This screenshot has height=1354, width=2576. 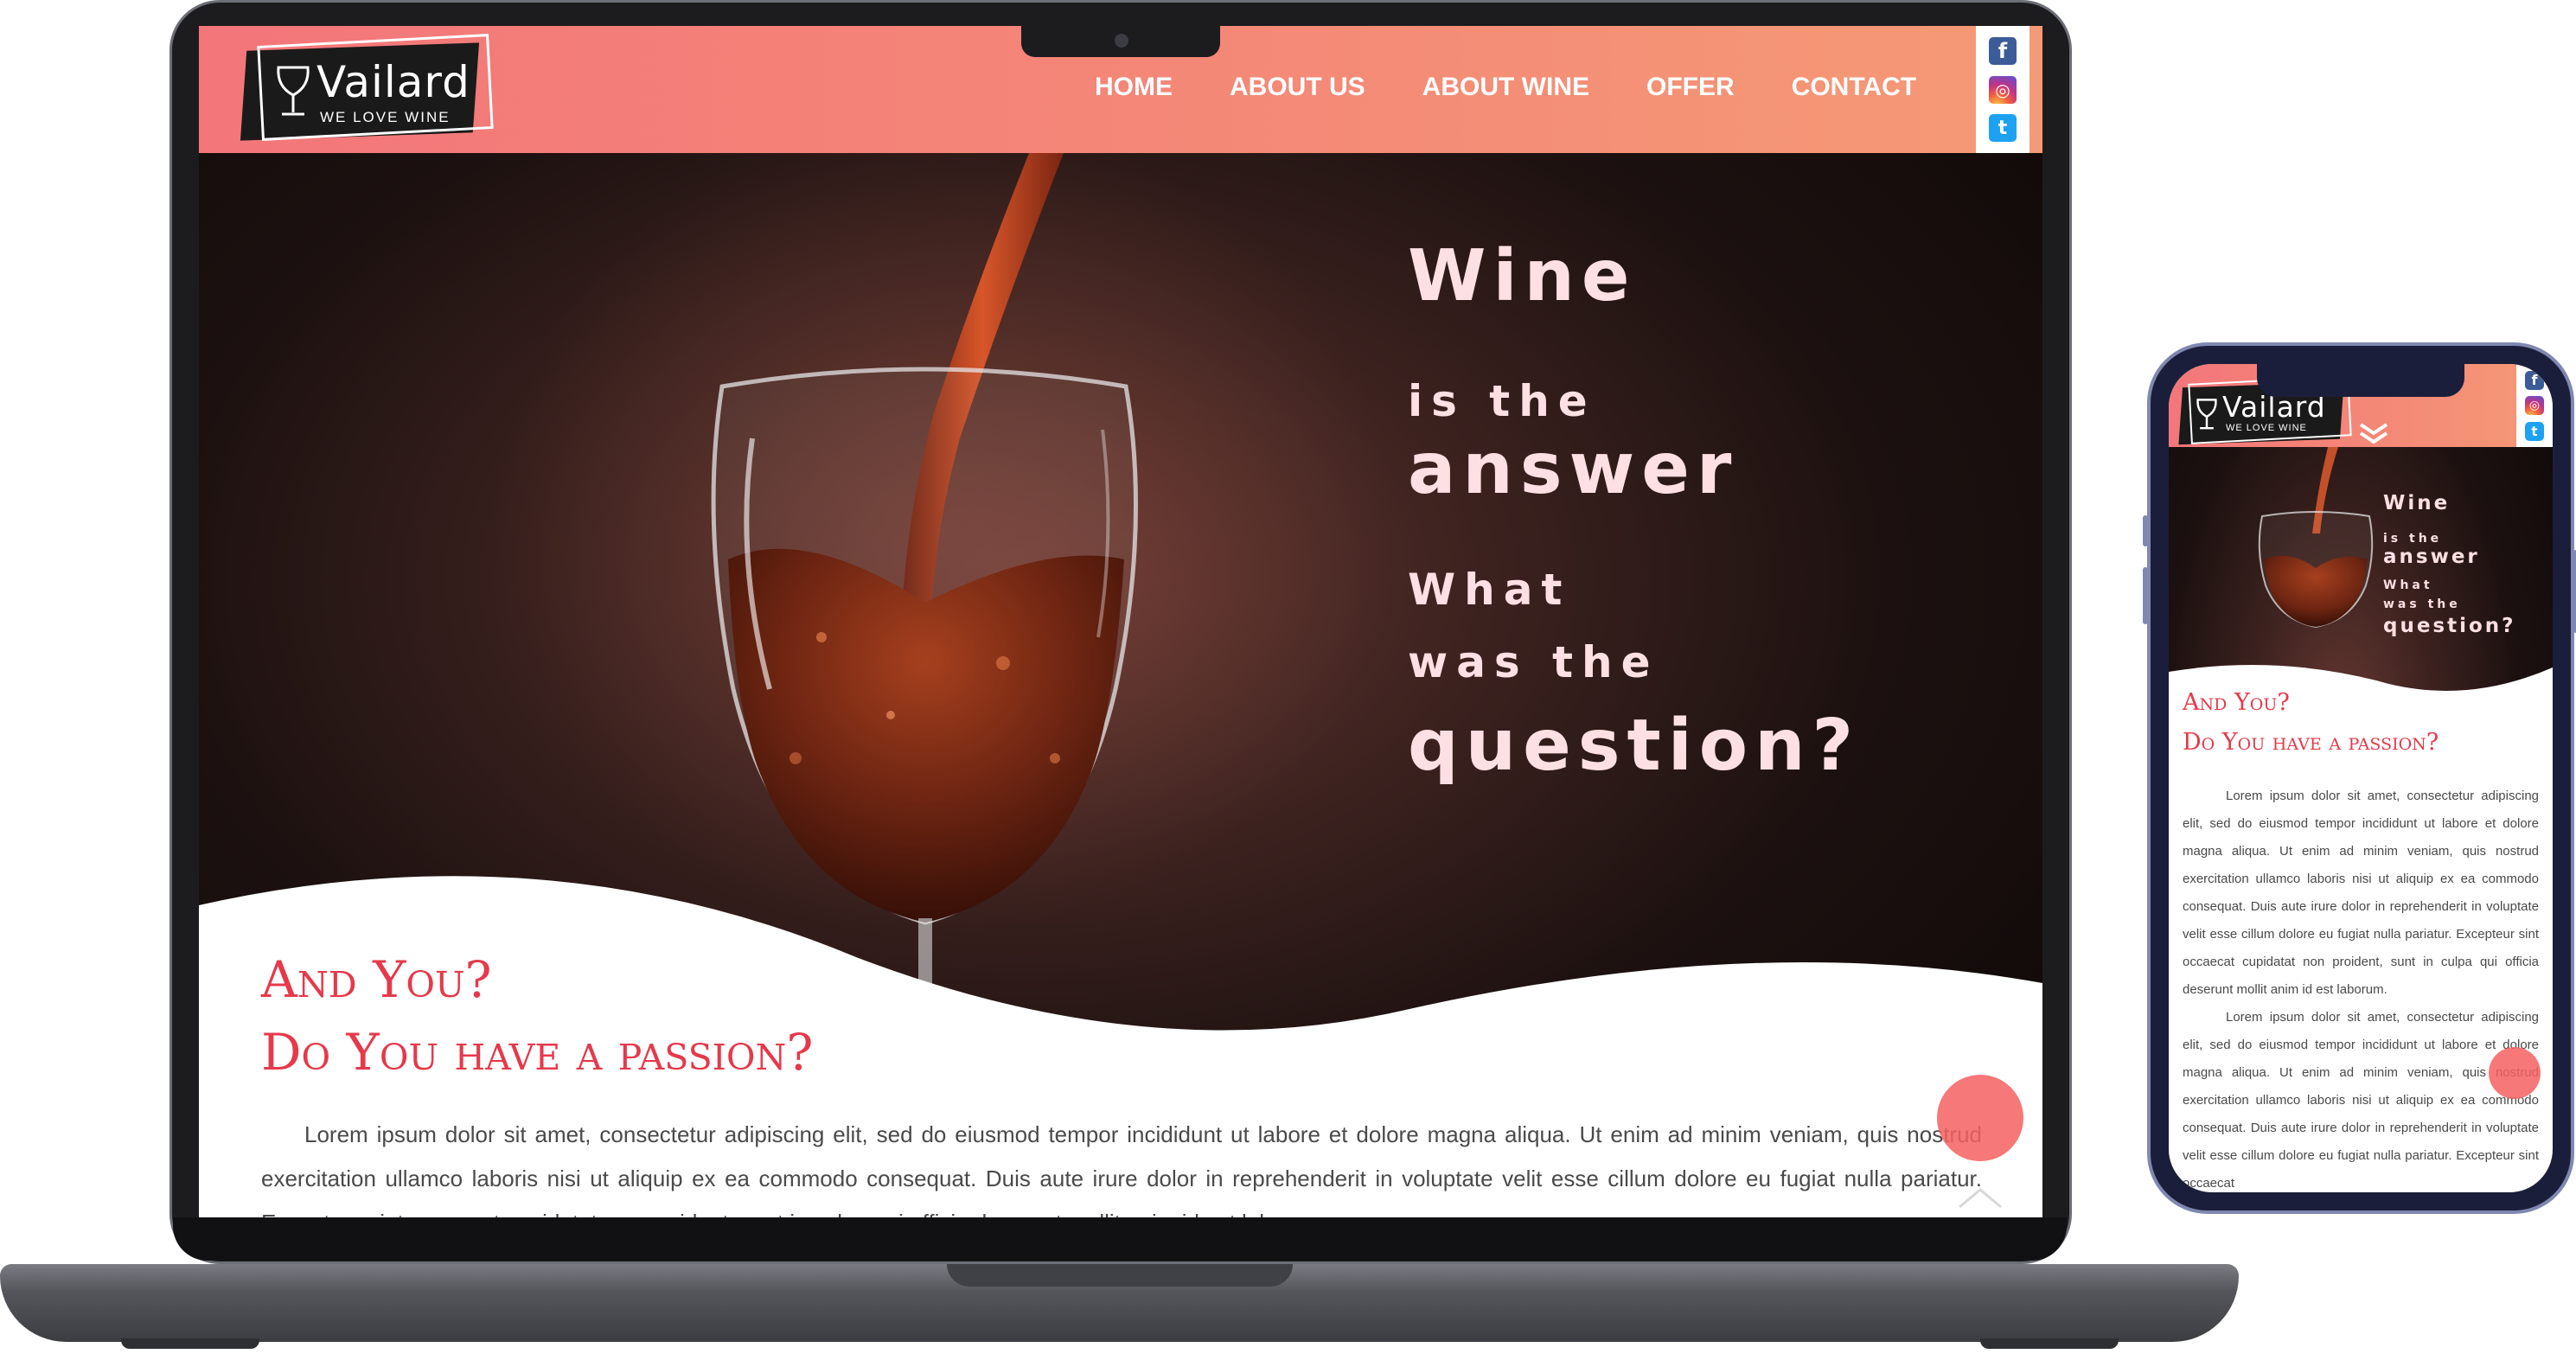 What do you see at coordinates (1534, 662) in the screenshot?
I see `hero-line-was-the: was the` at bounding box center [1534, 662].